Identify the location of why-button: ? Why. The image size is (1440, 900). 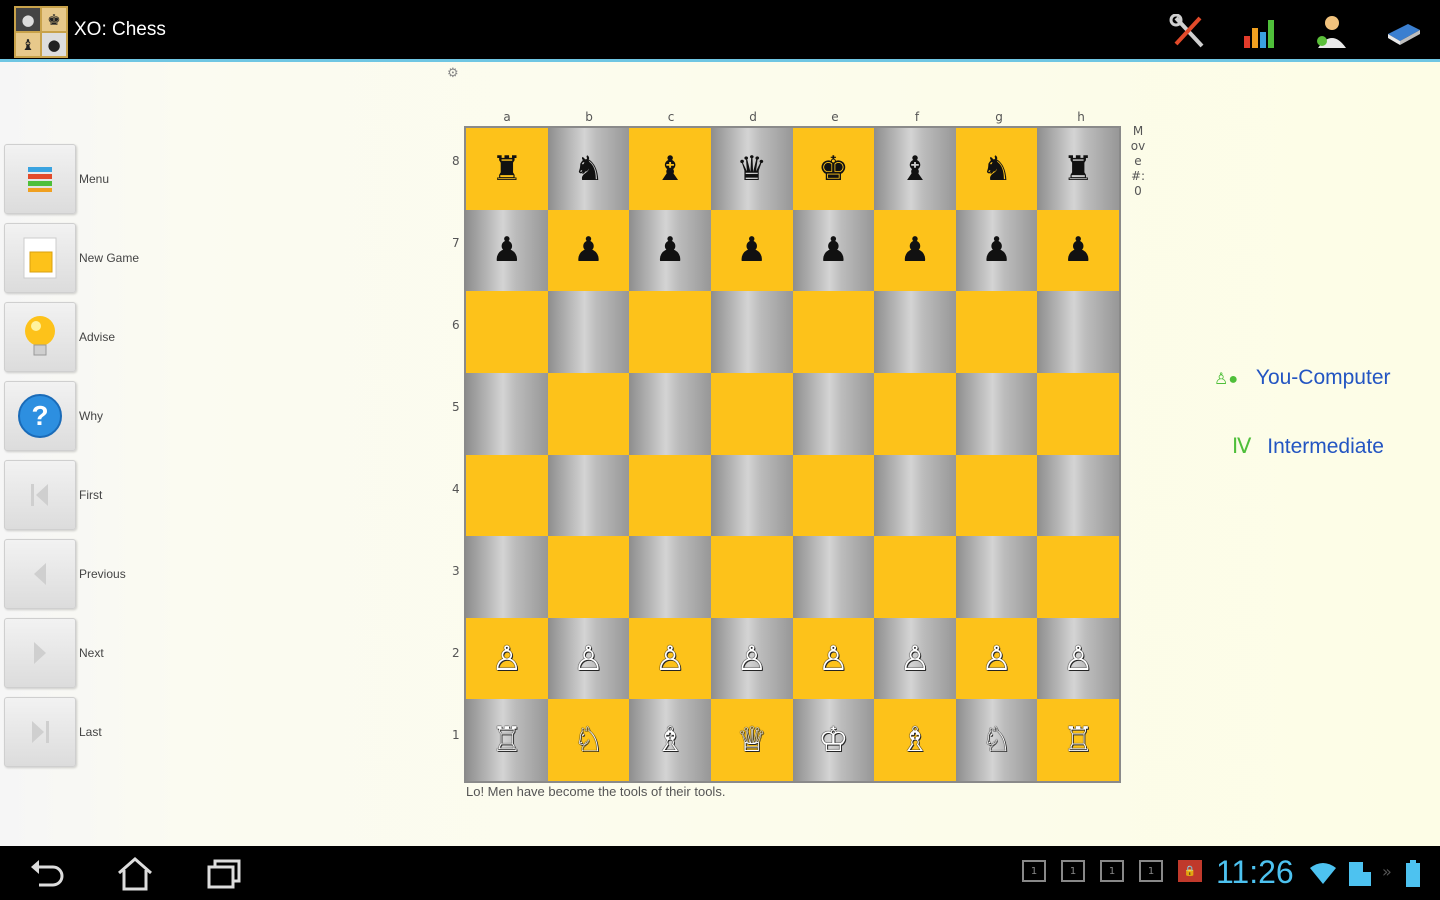
(99, 416).